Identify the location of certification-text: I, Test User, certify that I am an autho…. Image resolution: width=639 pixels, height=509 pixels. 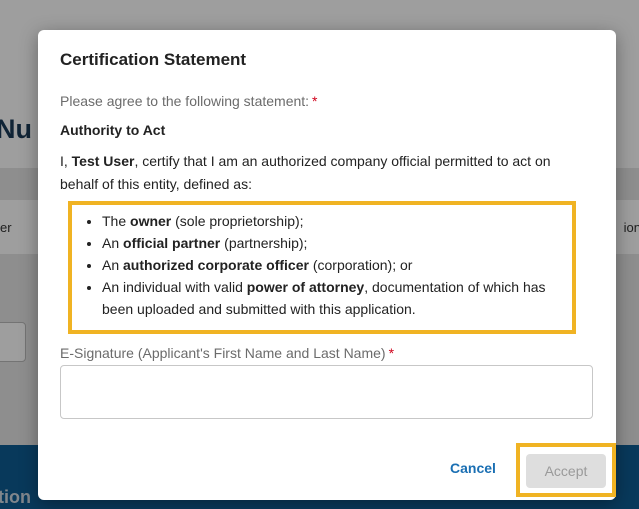
(310, 173).